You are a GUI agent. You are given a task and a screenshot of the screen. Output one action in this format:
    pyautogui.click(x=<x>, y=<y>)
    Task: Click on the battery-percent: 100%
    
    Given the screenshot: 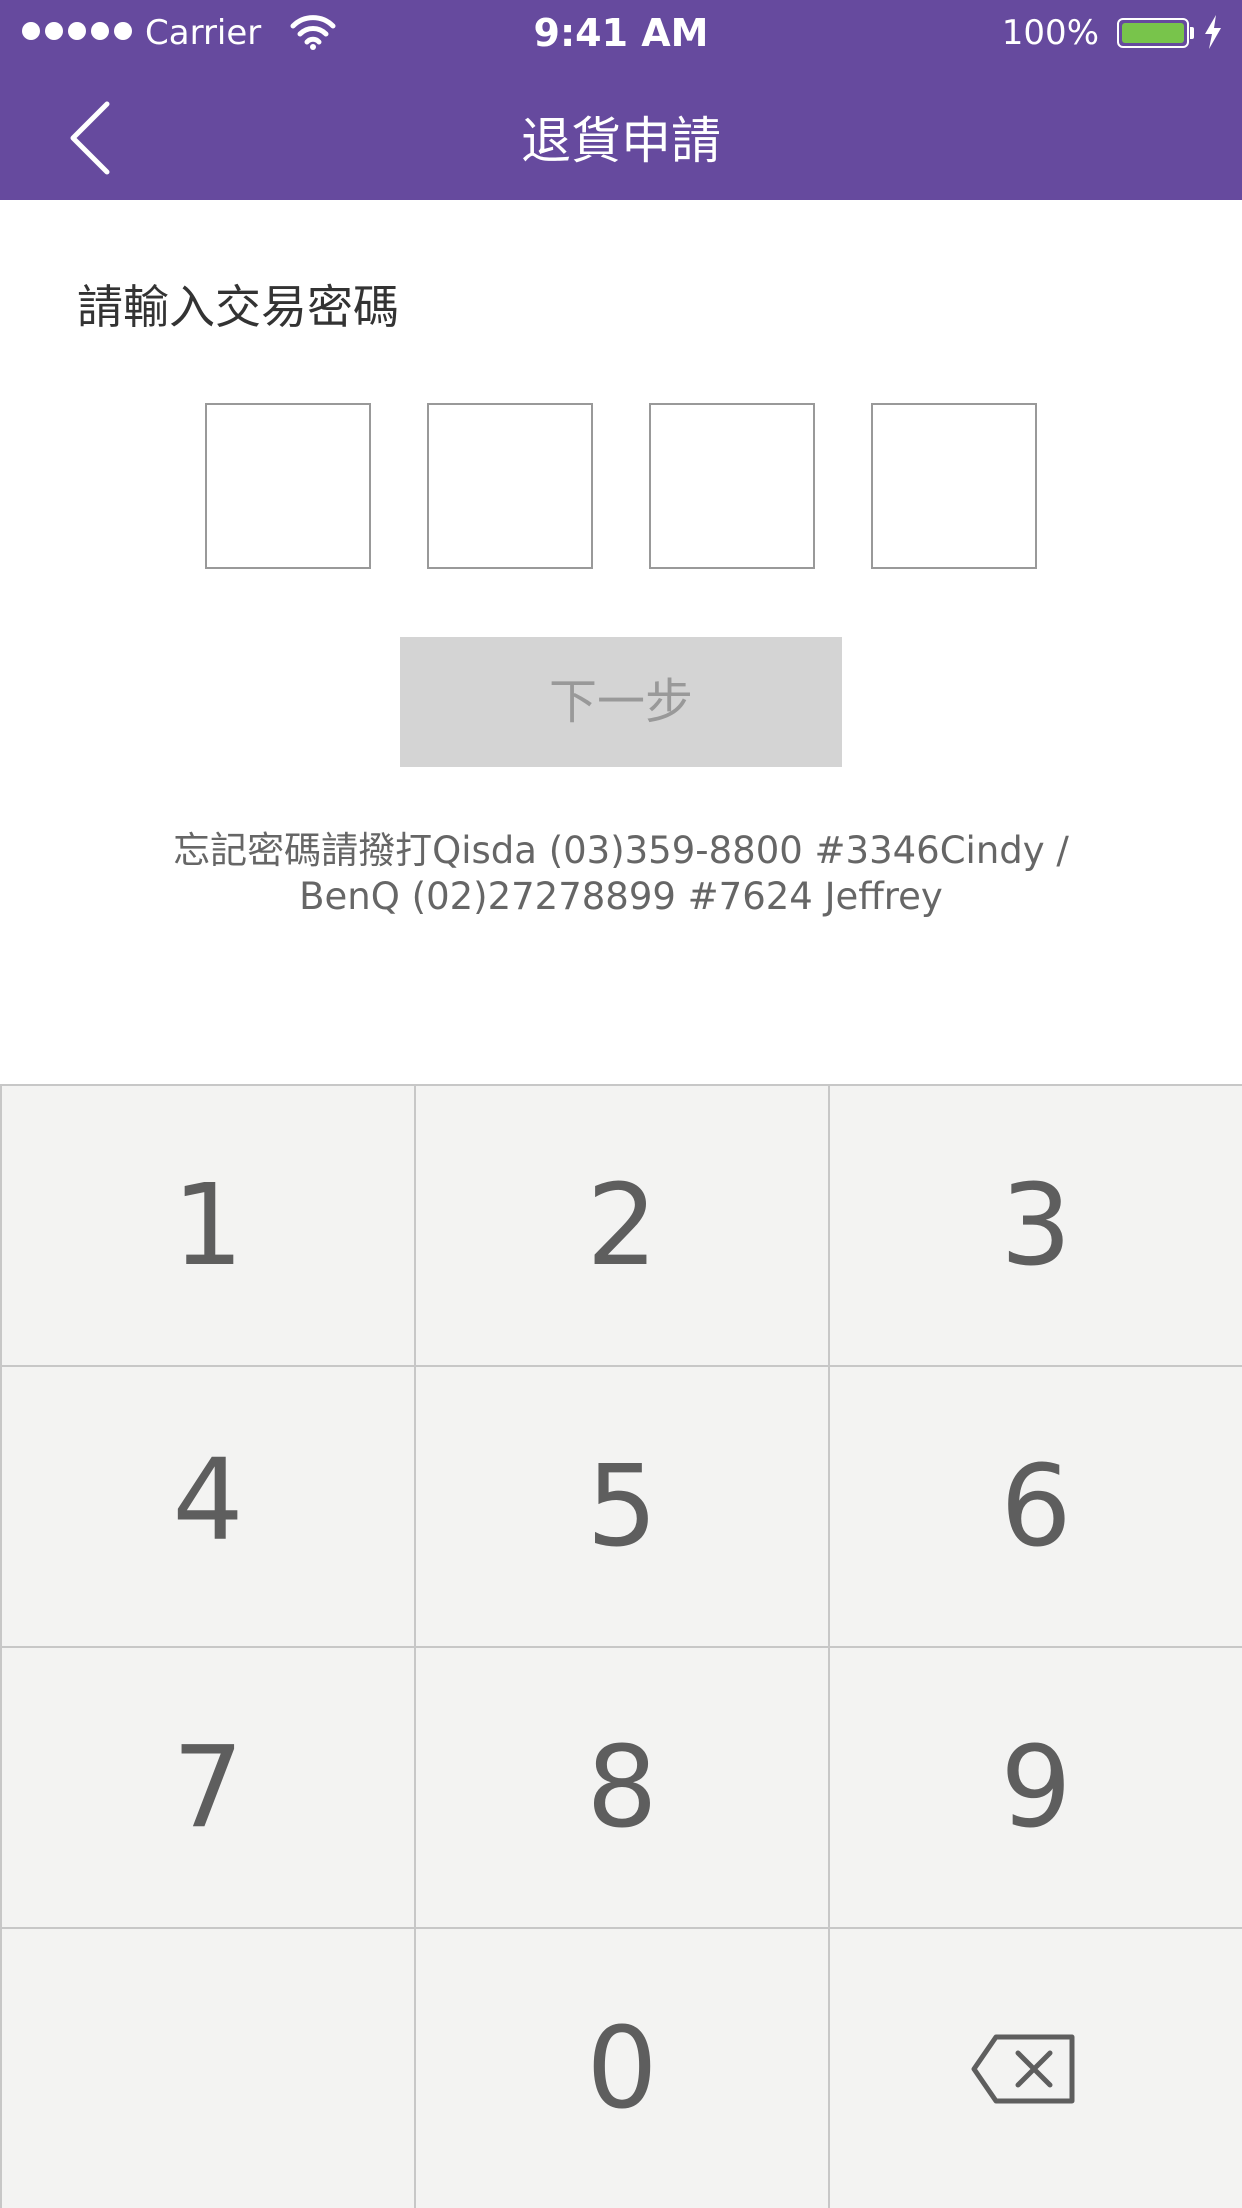 What is the action you would take?
    pyautogui.click(x=1050, y=33)
    